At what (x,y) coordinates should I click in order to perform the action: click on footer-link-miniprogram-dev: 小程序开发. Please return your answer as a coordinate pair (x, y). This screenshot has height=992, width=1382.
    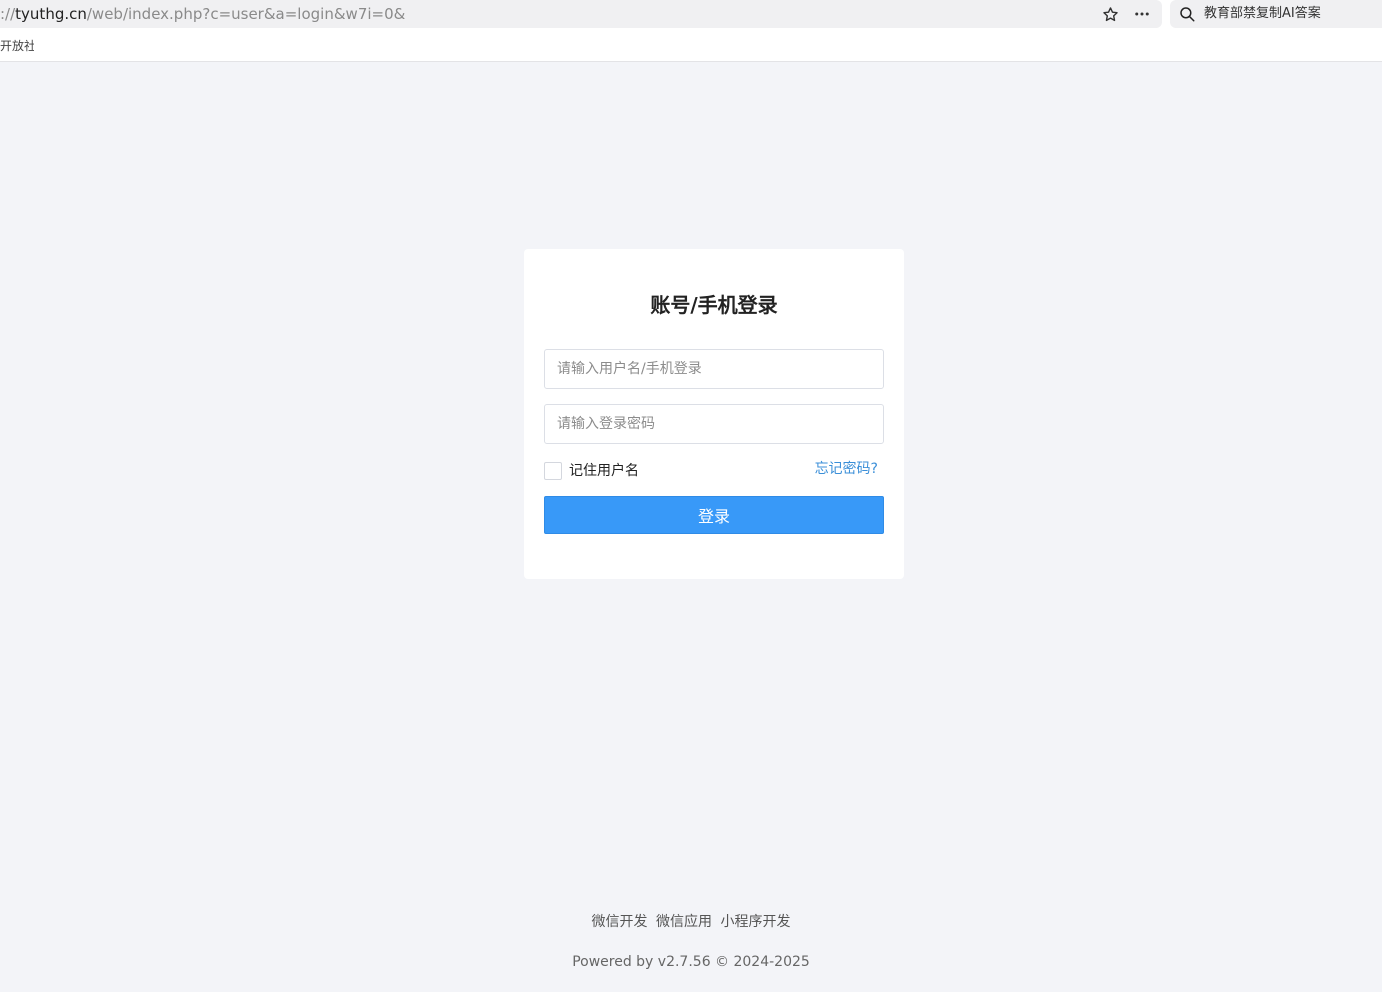
    Looking at the image, I should click on (755, 922).